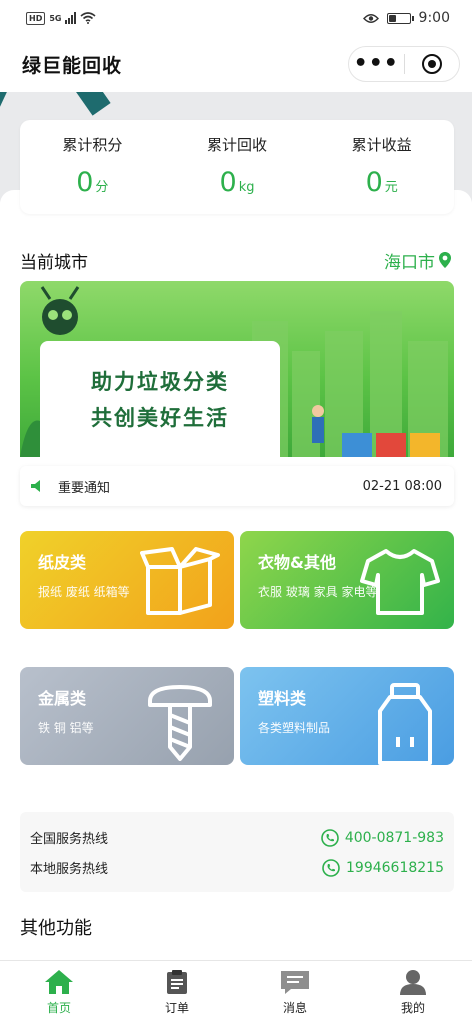 The image size is (472, 1024). Describe the element at coordinates (127, 716) in the screenshot. I see `category-metal-card: 金属类 铁 铜 铝等` at that location.